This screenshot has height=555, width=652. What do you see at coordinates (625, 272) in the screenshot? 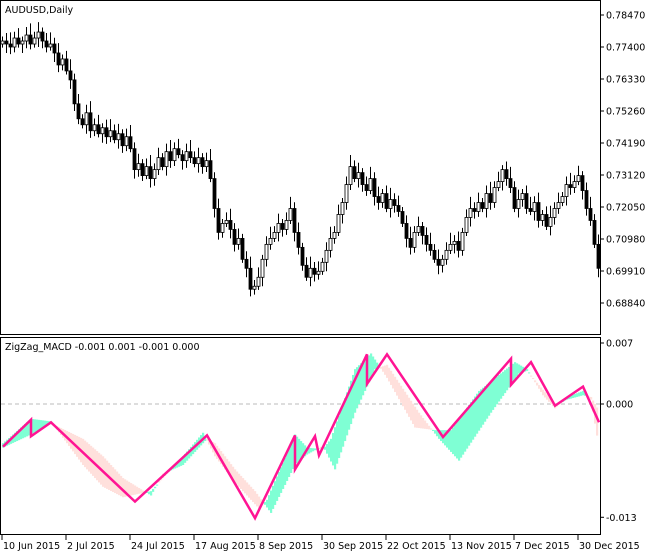
I see `price-tick-label: 0.69910` at bounding box center [625, 272].